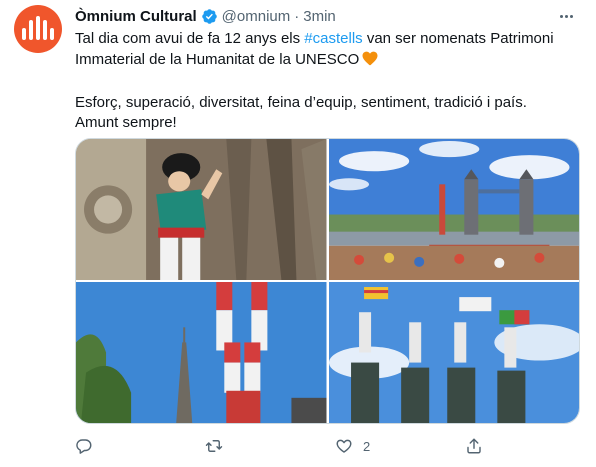  I want to click on like-button: 2, so click(355, 446).